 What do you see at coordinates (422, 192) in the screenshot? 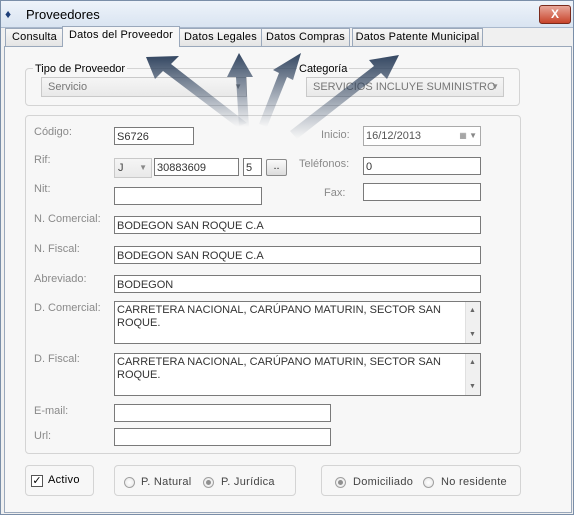
I see `fax-field` at bounding box center [422, 192].